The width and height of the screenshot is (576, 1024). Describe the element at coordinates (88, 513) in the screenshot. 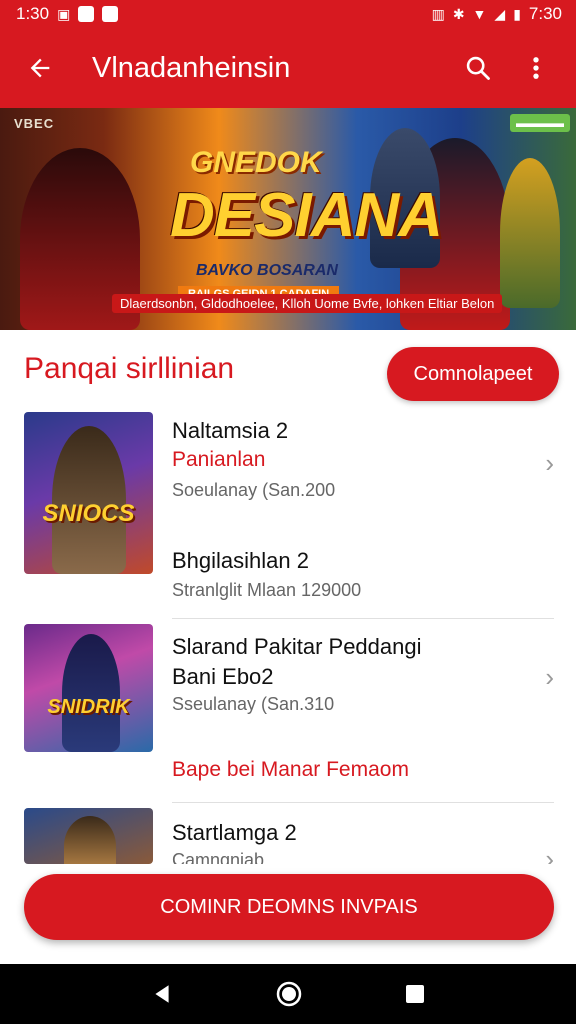

I see `thumbnail-label: SNIOCS` at that location.